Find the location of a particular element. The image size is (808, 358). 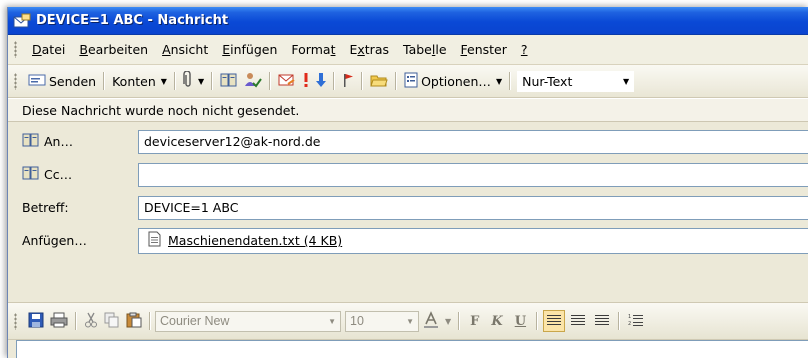

font-color-icon is located at coordinates (431, 321).